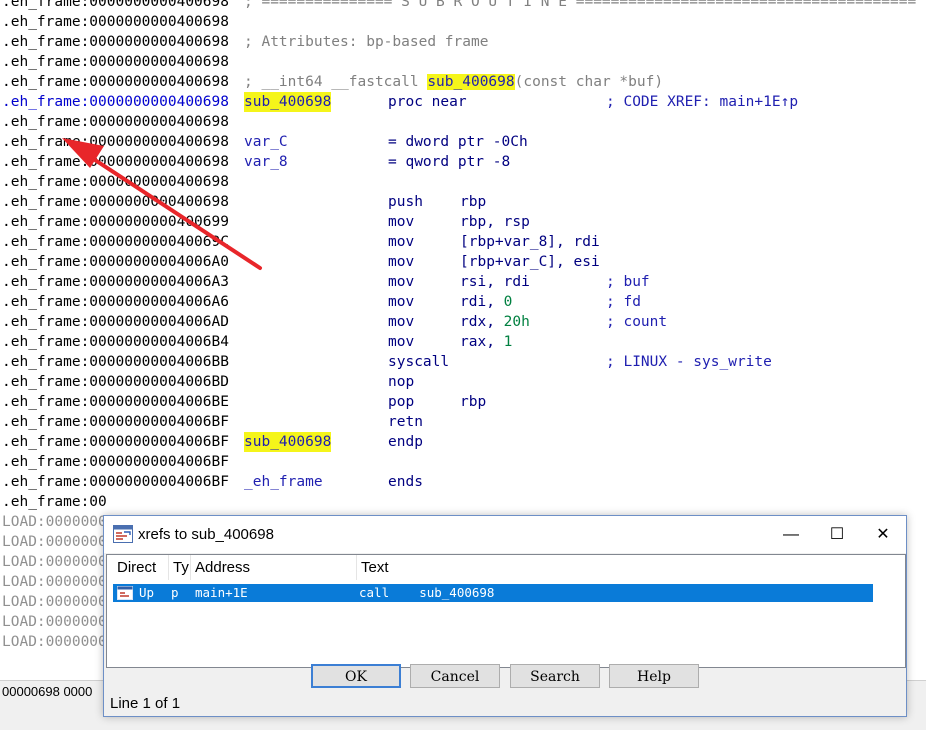 The height and width of the screenshot is (730, 926). I want to click on help-button: Help, so click(654, 676).